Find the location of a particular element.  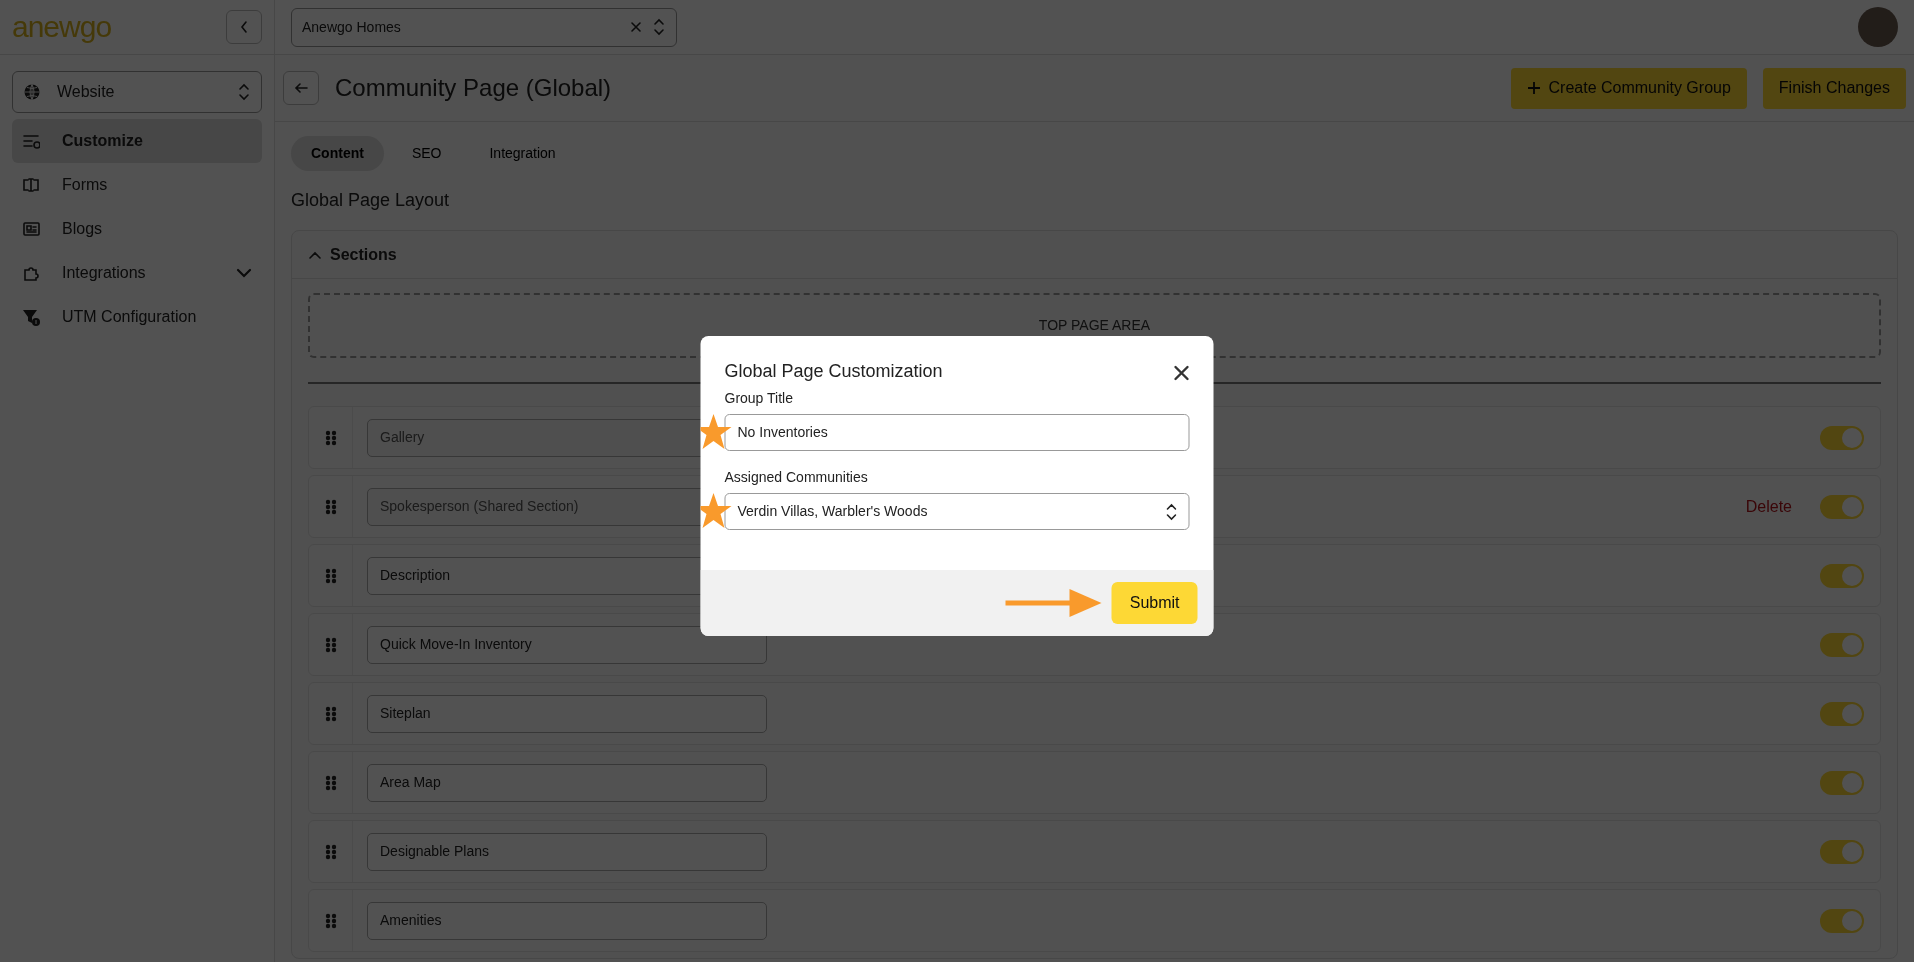

drop-zone-label: TOP PAGE AREA is located at coordinates (1094, 325).